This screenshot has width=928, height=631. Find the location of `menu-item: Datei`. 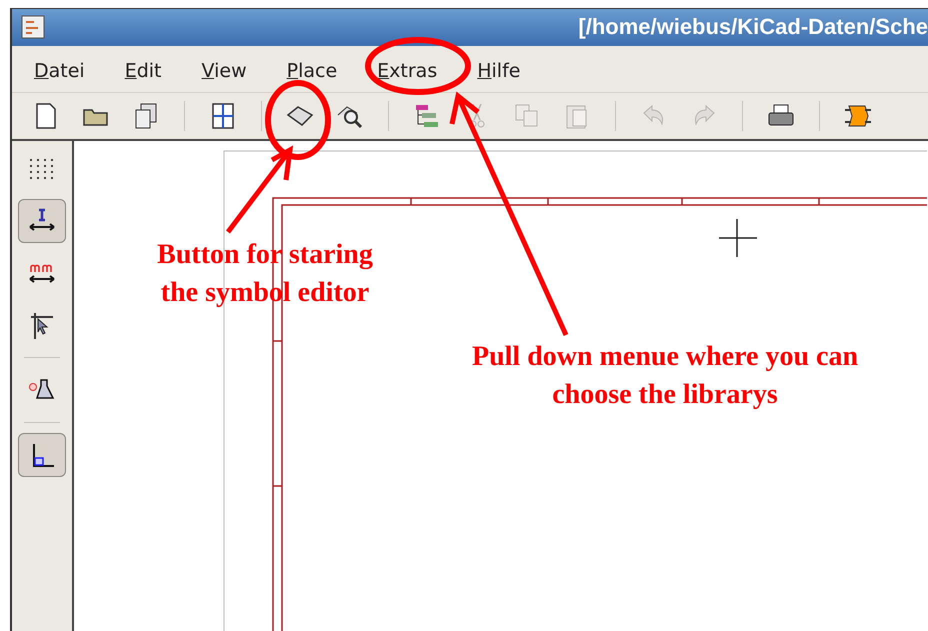

menu-item: Datei is located at coordinates (59, 71).